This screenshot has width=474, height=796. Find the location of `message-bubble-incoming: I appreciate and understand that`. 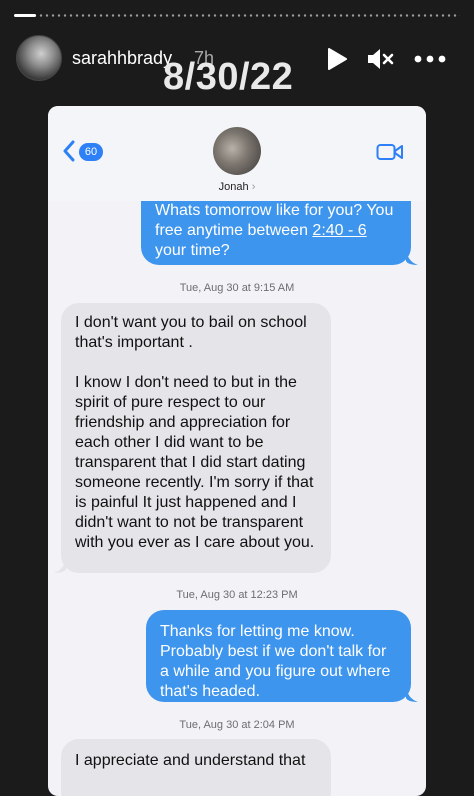

message-bubble-incoming: I appreciate and understand that is located at coordinates (196, 767).